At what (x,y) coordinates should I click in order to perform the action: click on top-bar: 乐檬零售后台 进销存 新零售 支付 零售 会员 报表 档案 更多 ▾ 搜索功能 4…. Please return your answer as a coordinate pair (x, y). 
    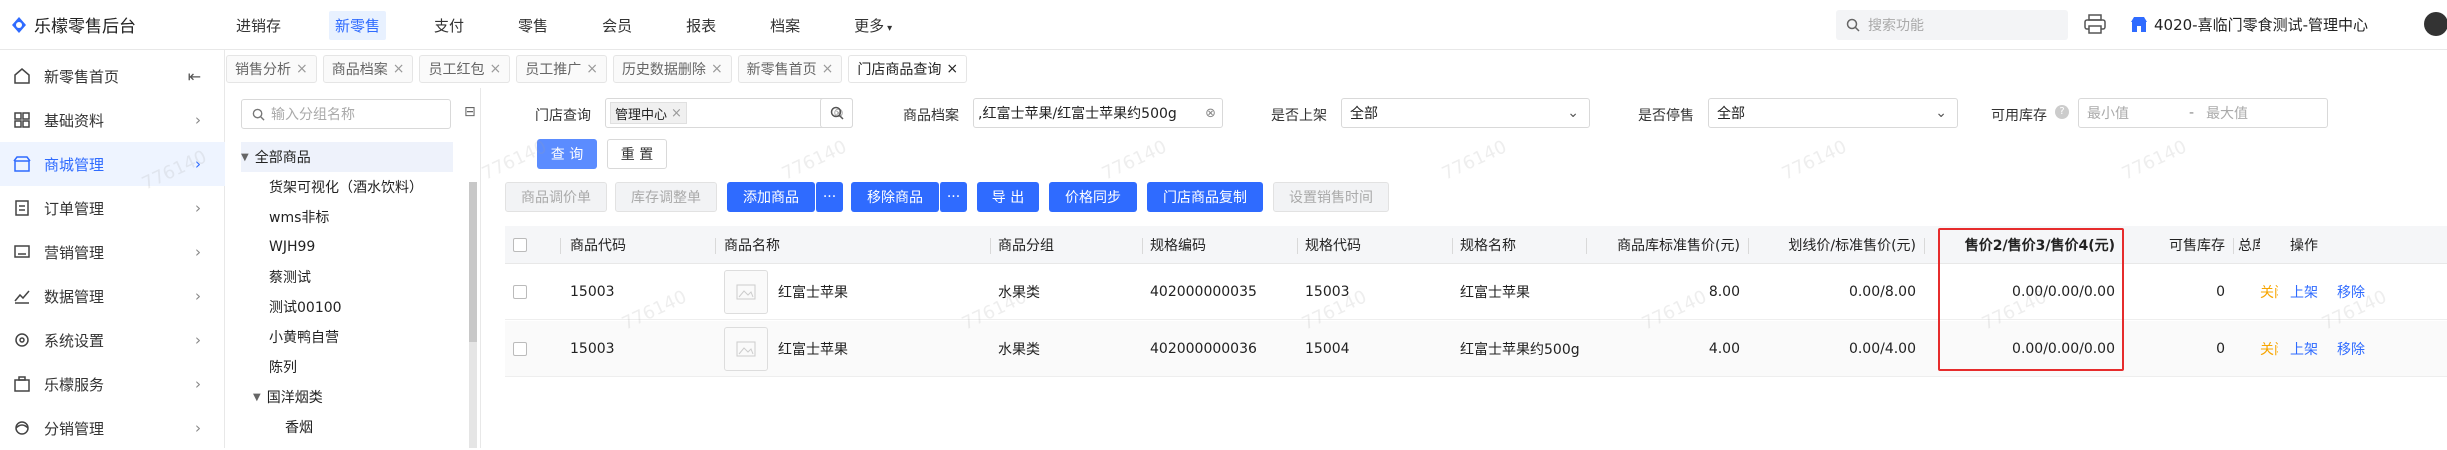
    Looking at the image, I should click on (1223, 25).